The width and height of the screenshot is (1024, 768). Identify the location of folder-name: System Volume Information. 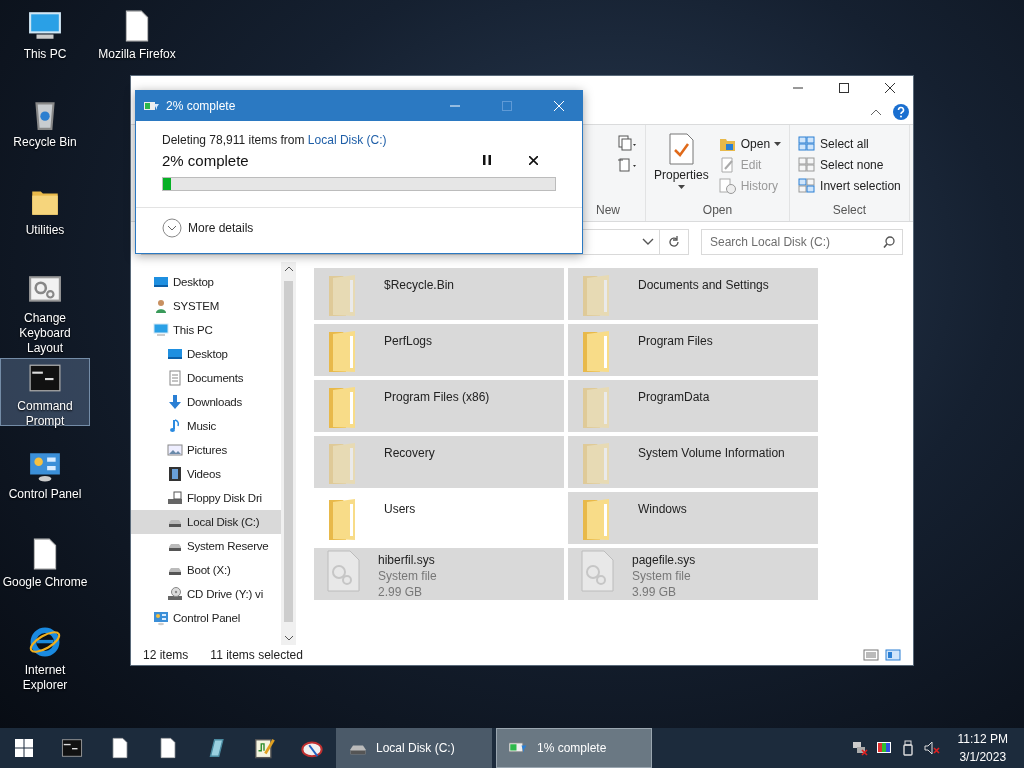
(711, 453).